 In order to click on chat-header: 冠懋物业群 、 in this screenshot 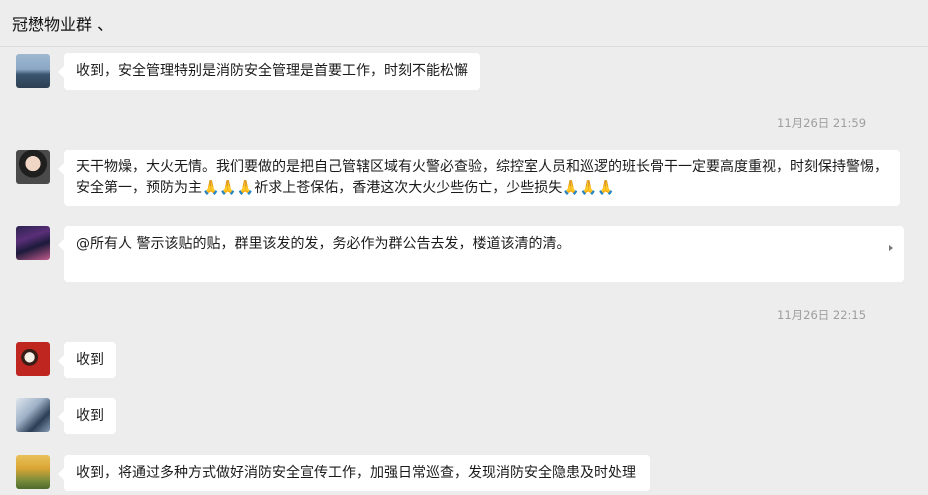, I will do `click(464, 23)`.